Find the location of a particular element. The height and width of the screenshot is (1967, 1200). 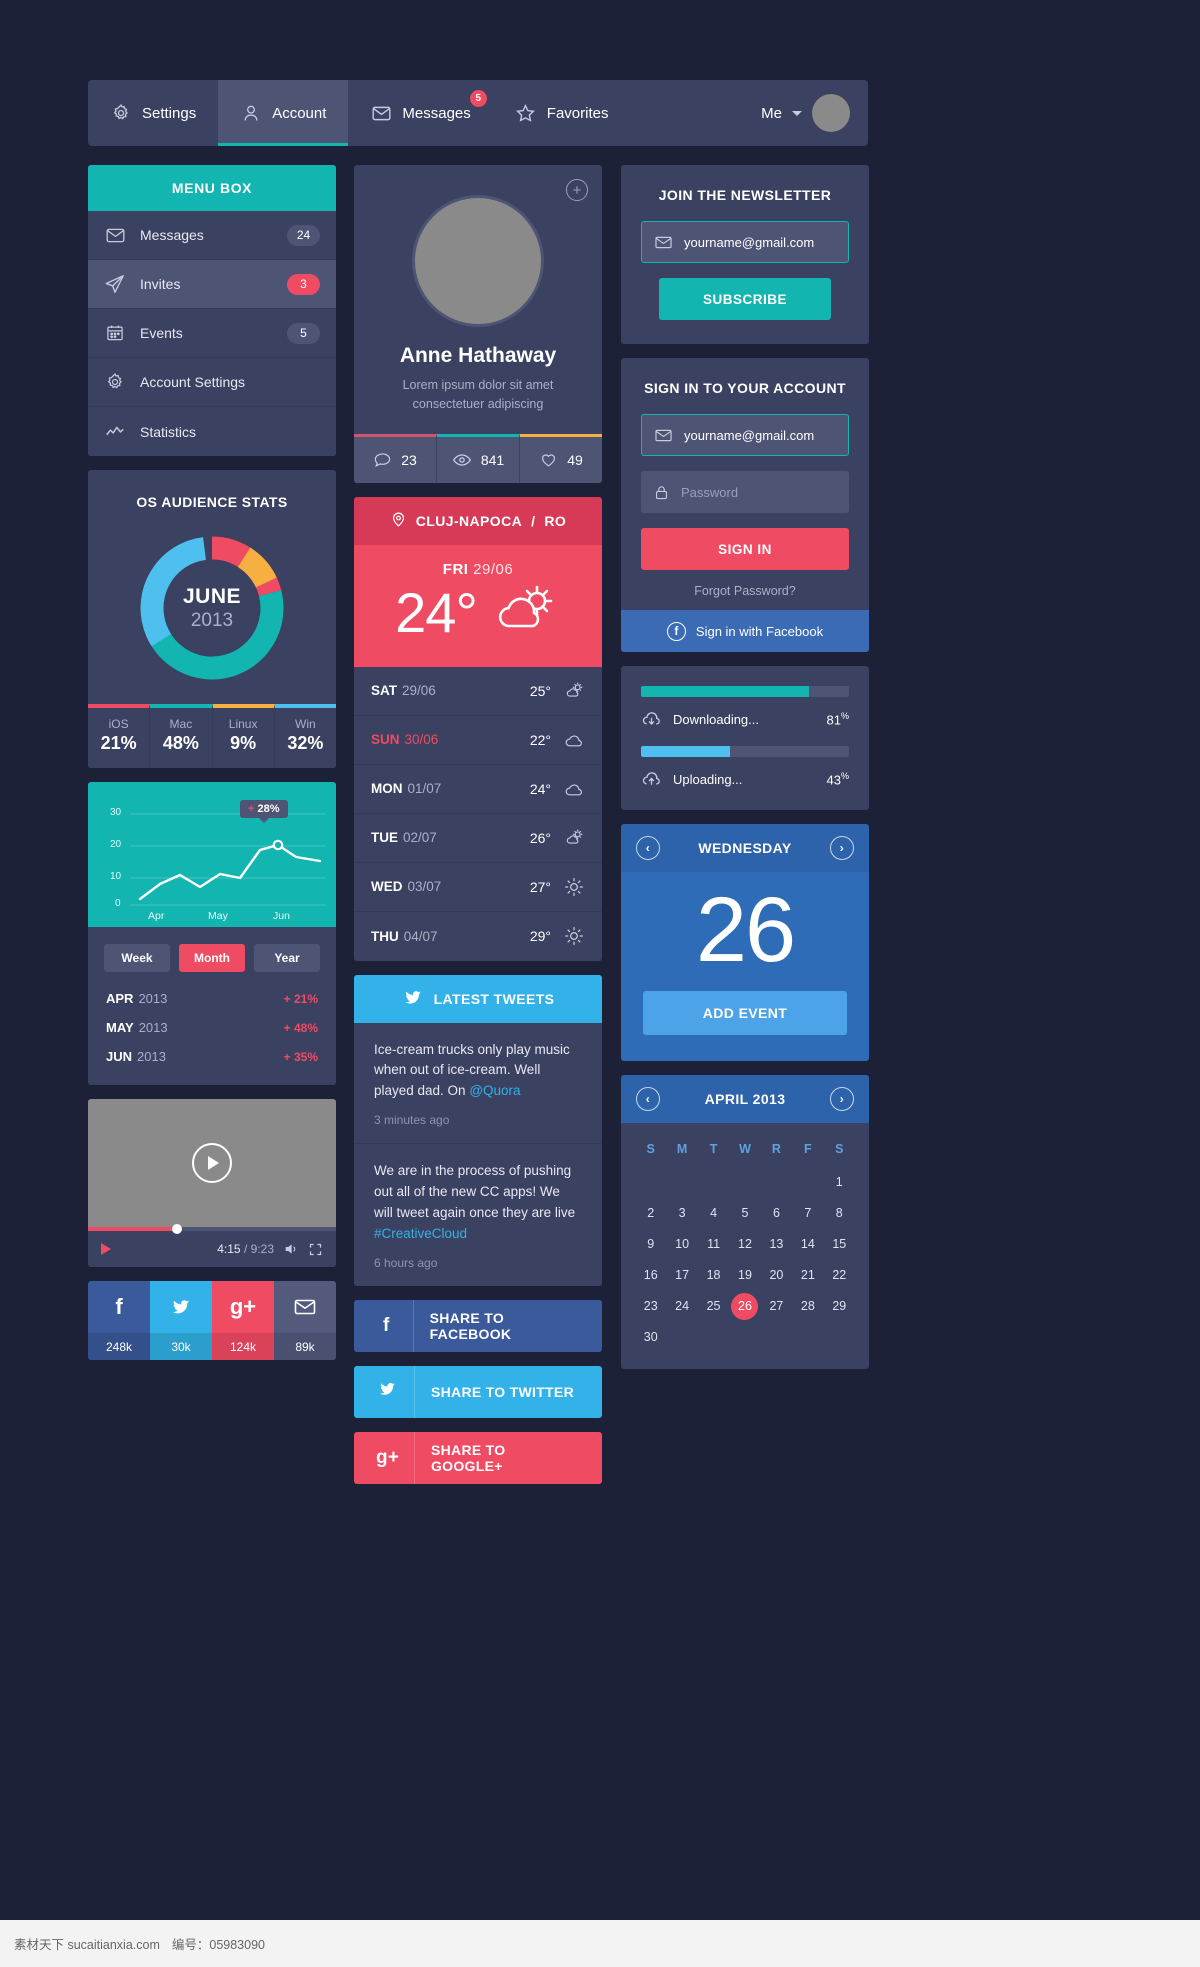

calendar-day: 5 is located at coordinates (744, 1213).